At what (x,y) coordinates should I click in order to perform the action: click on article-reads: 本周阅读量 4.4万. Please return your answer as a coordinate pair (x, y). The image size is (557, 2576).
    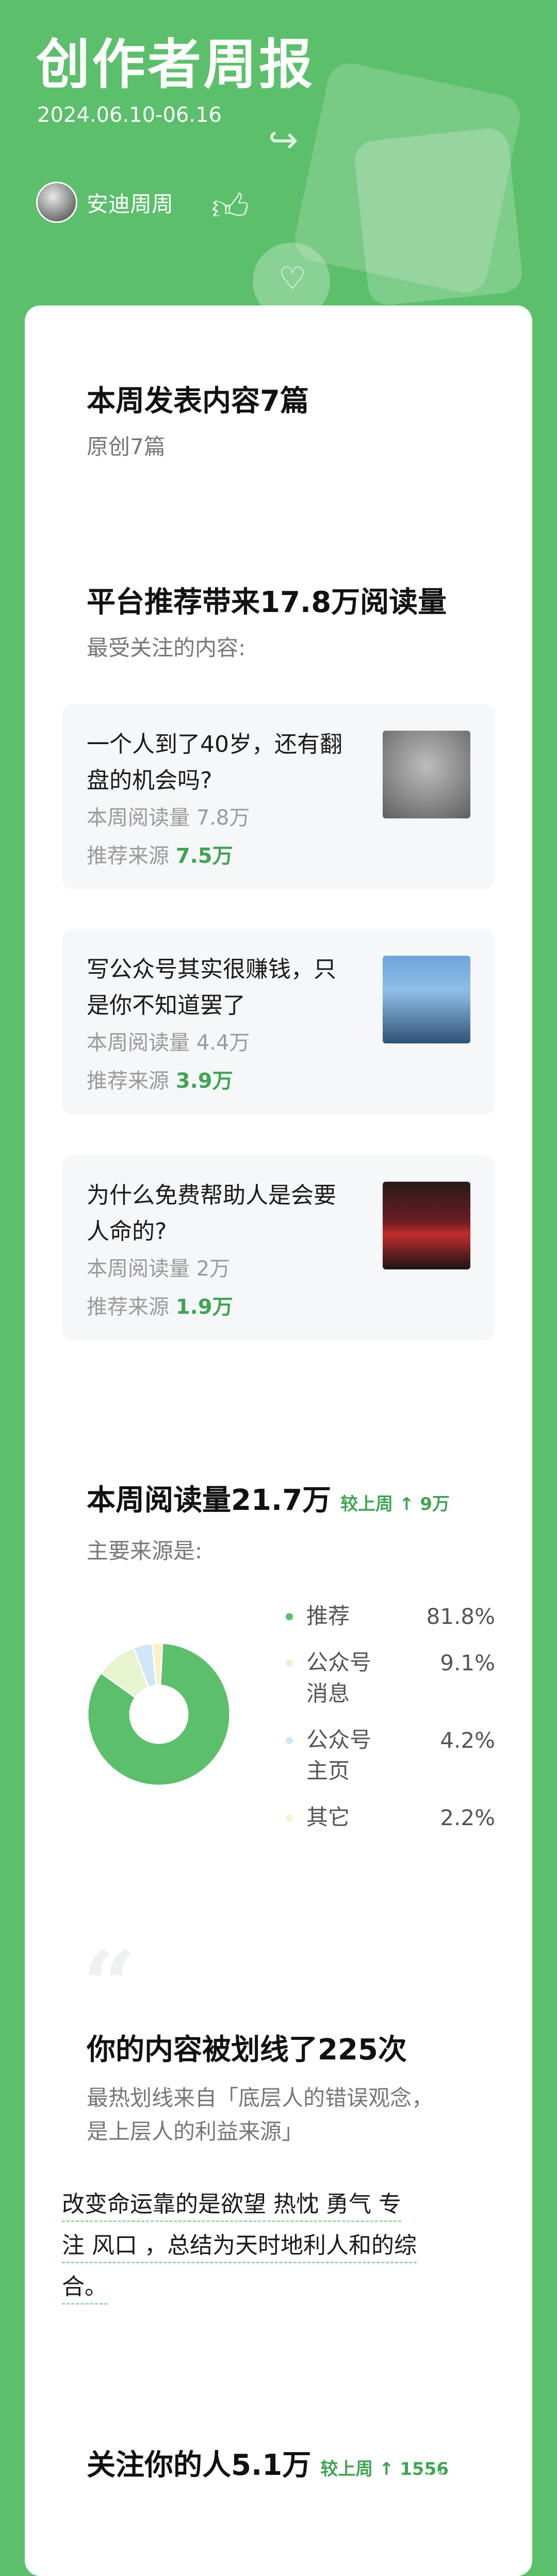
    Looking at the image, I should click on (168, 1043).